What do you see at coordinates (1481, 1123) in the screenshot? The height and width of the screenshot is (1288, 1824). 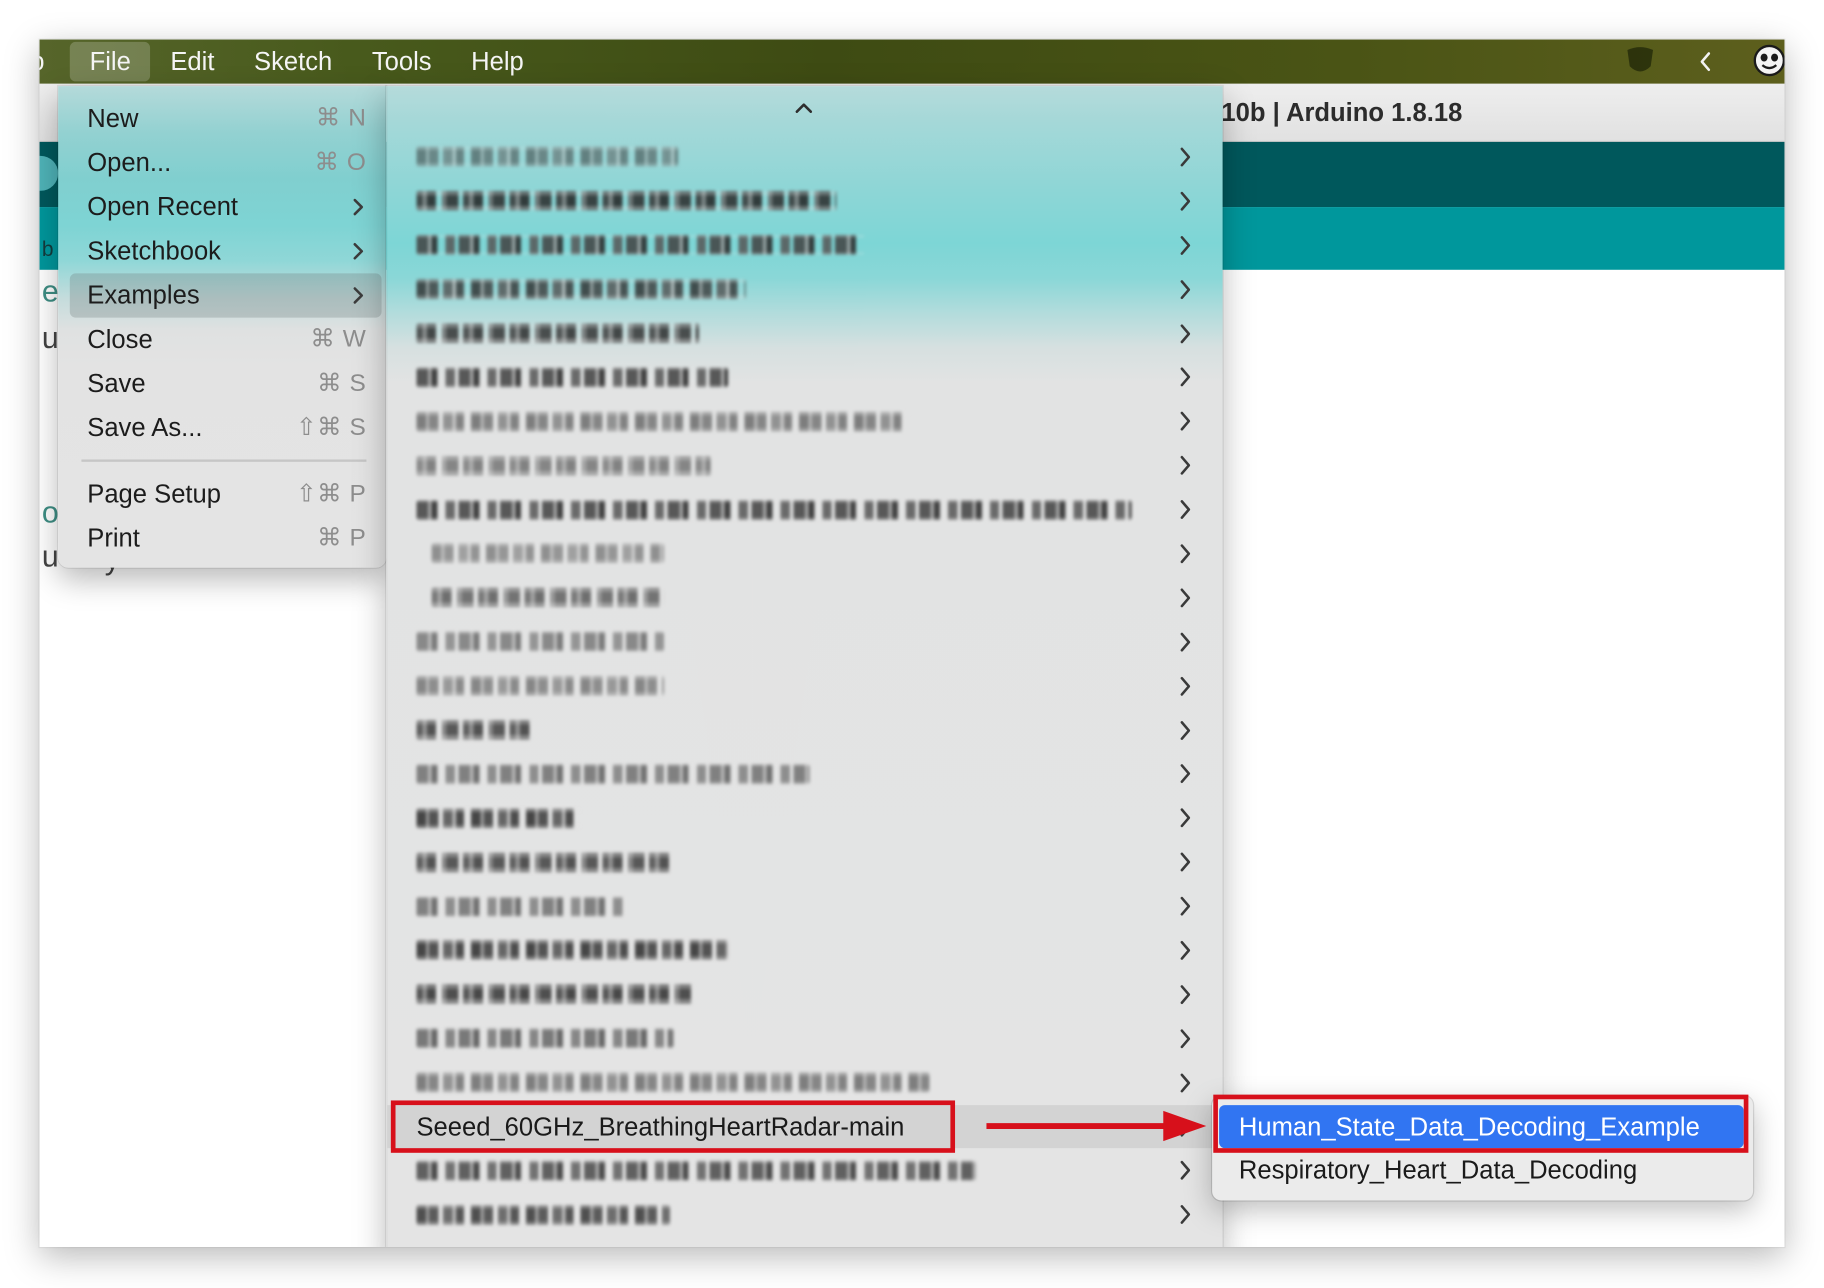 I see `annotation-highlight-box` at bounding box center [1481, 1123].